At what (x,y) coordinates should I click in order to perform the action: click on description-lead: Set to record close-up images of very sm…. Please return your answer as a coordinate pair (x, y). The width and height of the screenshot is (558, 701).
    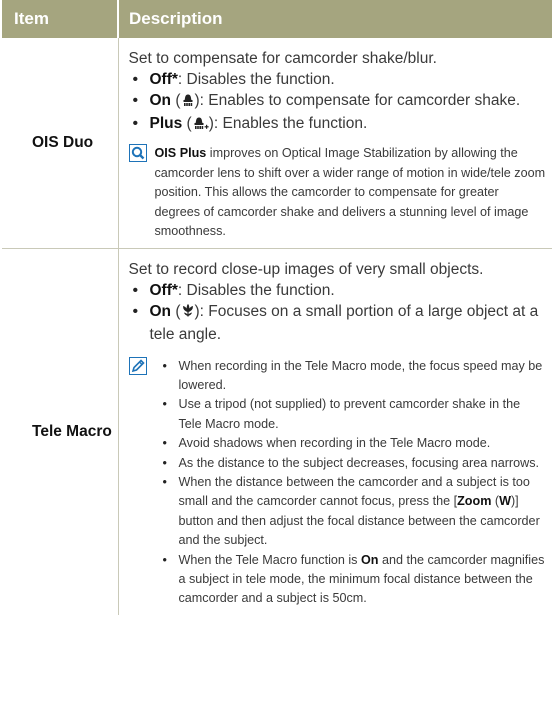
    Looking at the image, I should click on (306, 269).